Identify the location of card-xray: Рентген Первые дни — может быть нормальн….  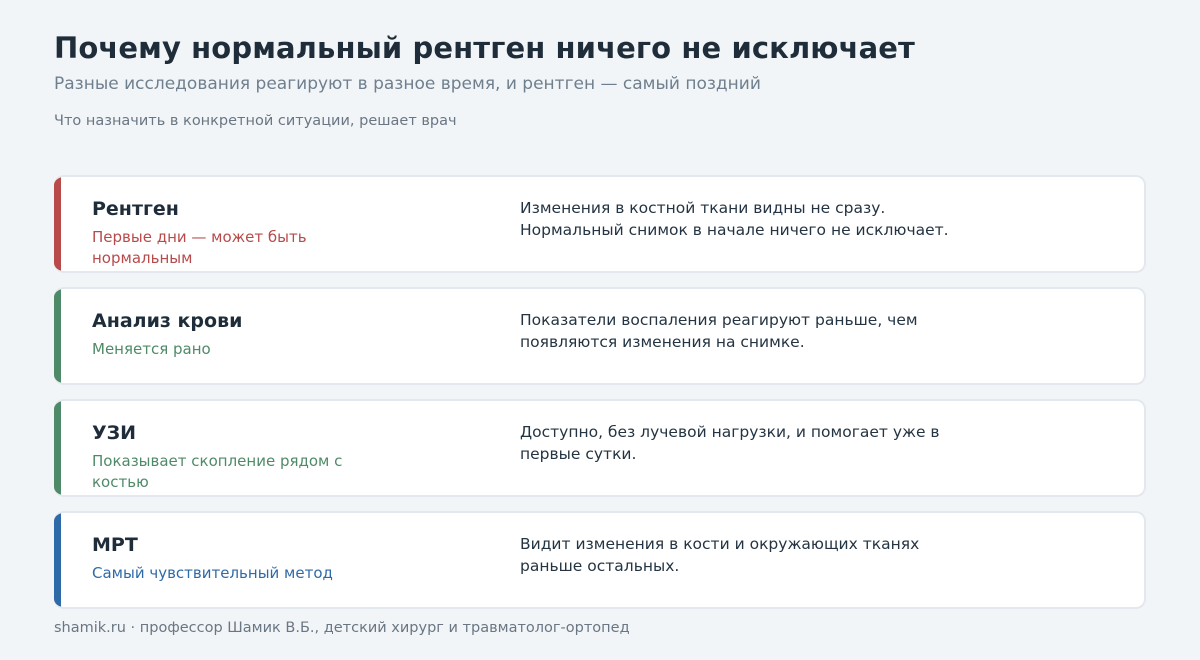
(600, 224).